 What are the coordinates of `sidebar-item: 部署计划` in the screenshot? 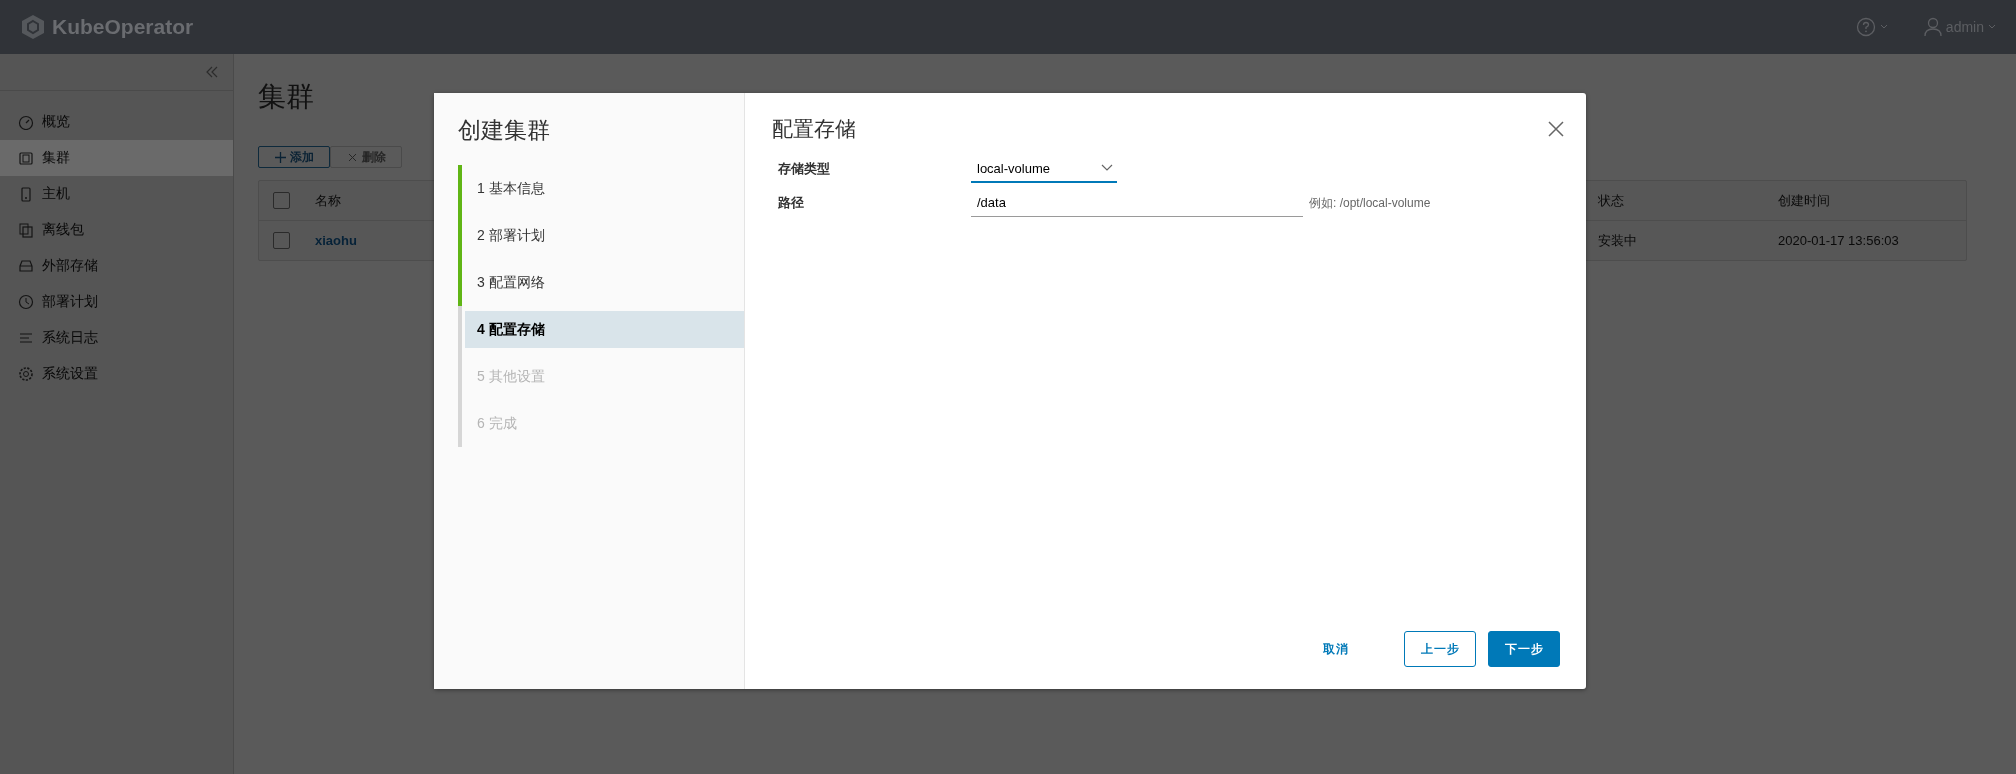 It's located at (116, 302).